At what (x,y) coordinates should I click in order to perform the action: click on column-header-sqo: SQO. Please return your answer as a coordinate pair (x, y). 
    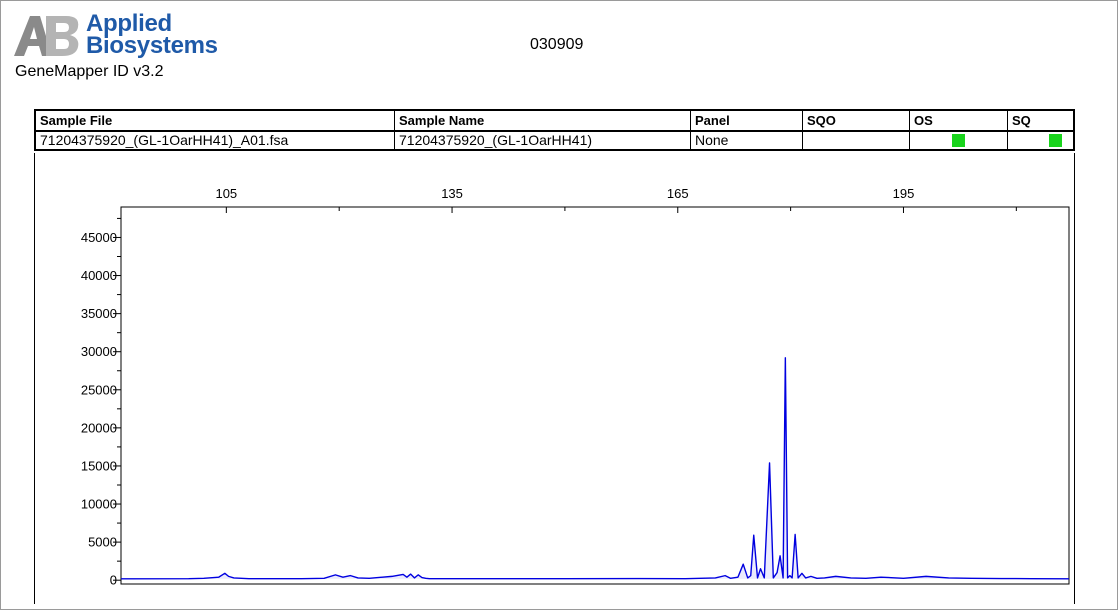
    Looking at the image, I should click on (856, 120).